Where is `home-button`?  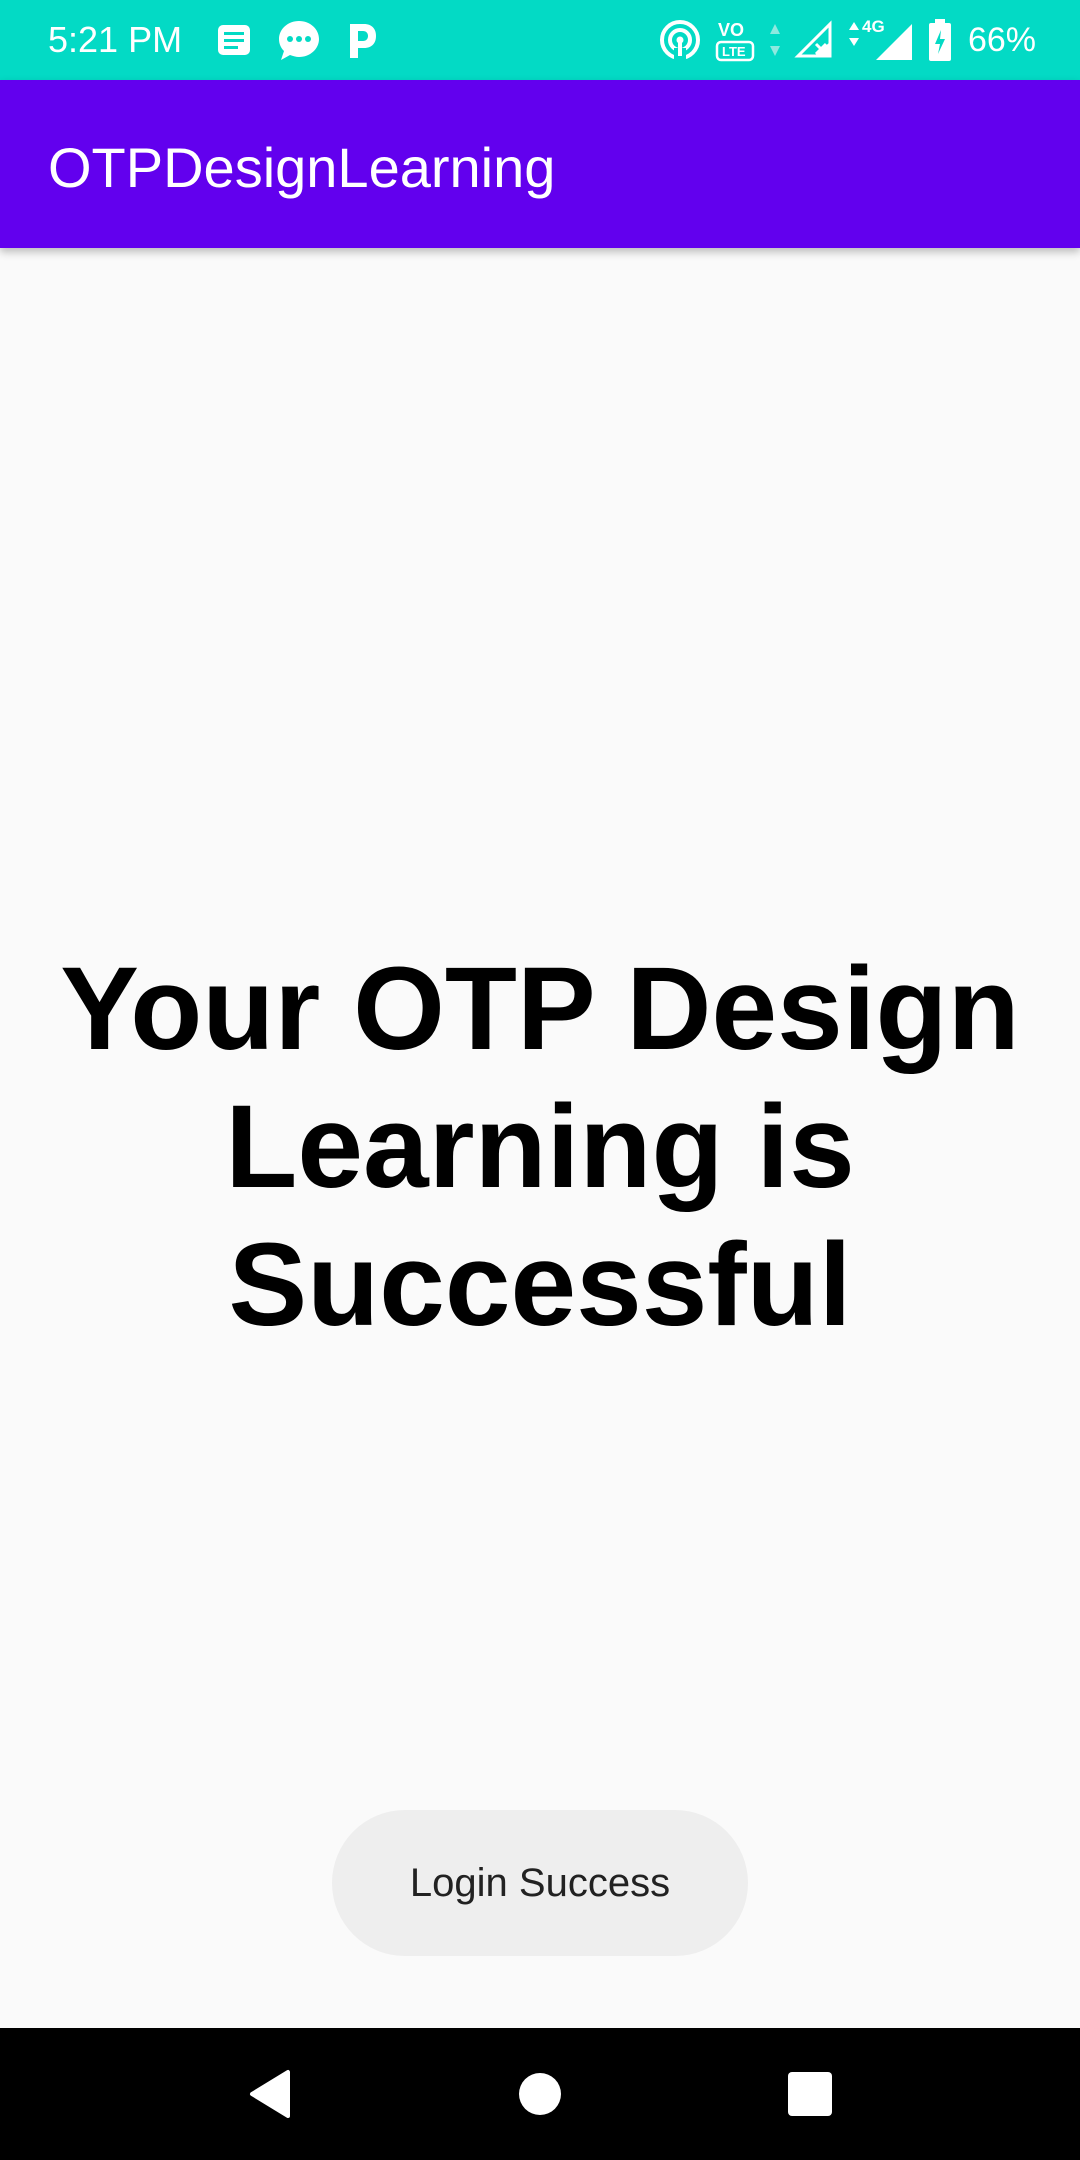 home-button is located at coordinates (540, 2094).